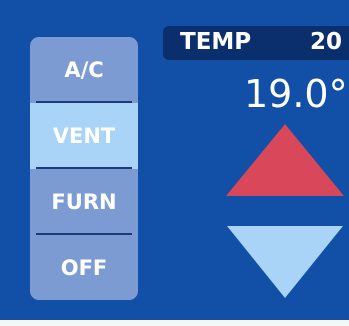  What do you see at coordinates (216, 42) in the screenshot?
I see `temp-header-label: TEMP` at bounding box center [216, 42].